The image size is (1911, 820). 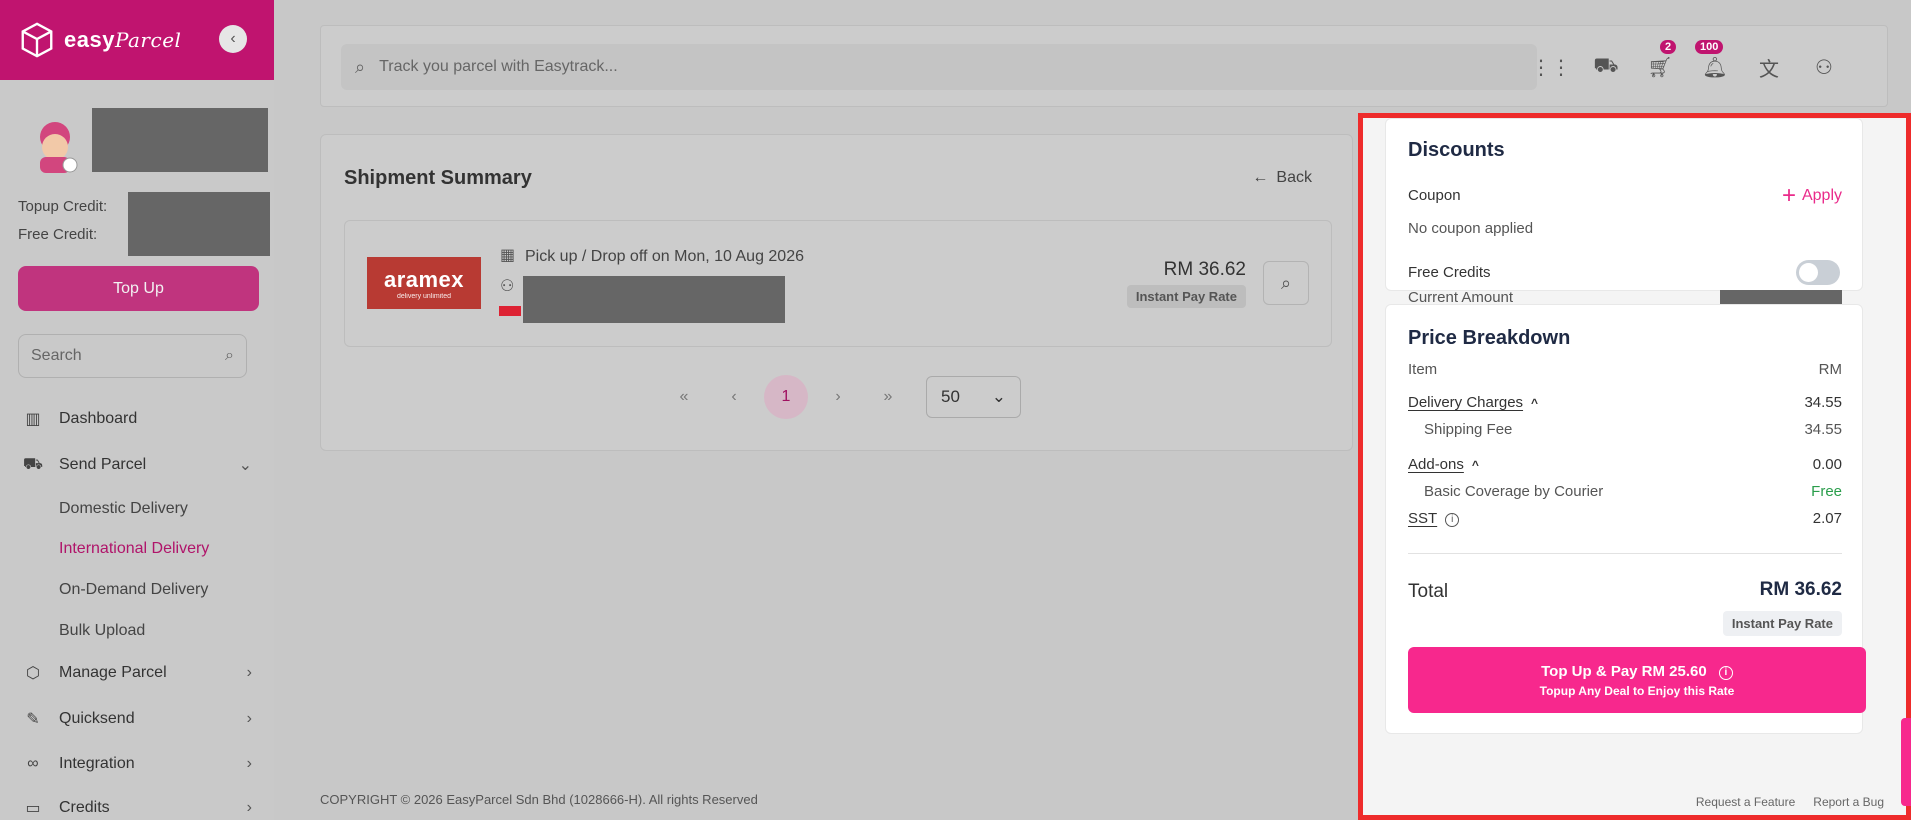 I want to click on calendar-icon: ▦, so click(x=508, y=255).